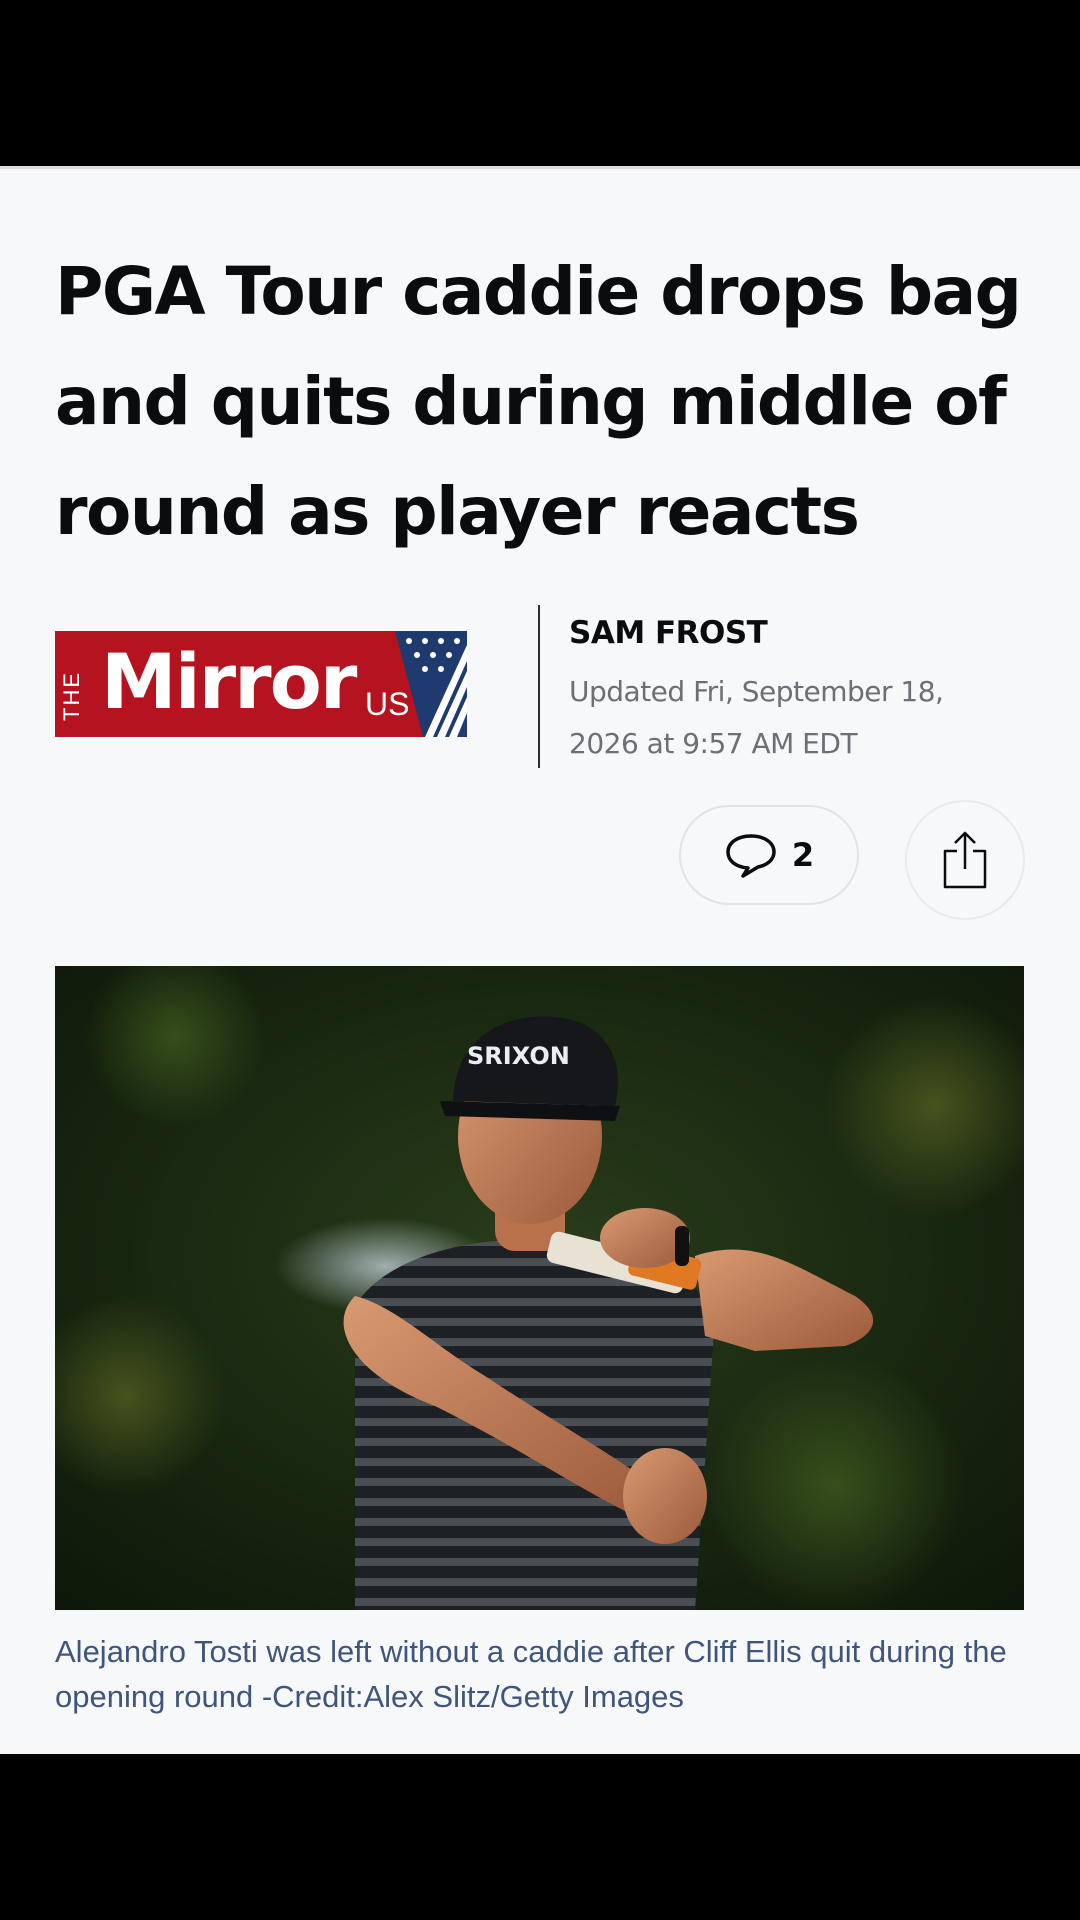  Describe the element at coordinates (751, 856) in the screenshot. I see `speech-bubble-icon` at that location.